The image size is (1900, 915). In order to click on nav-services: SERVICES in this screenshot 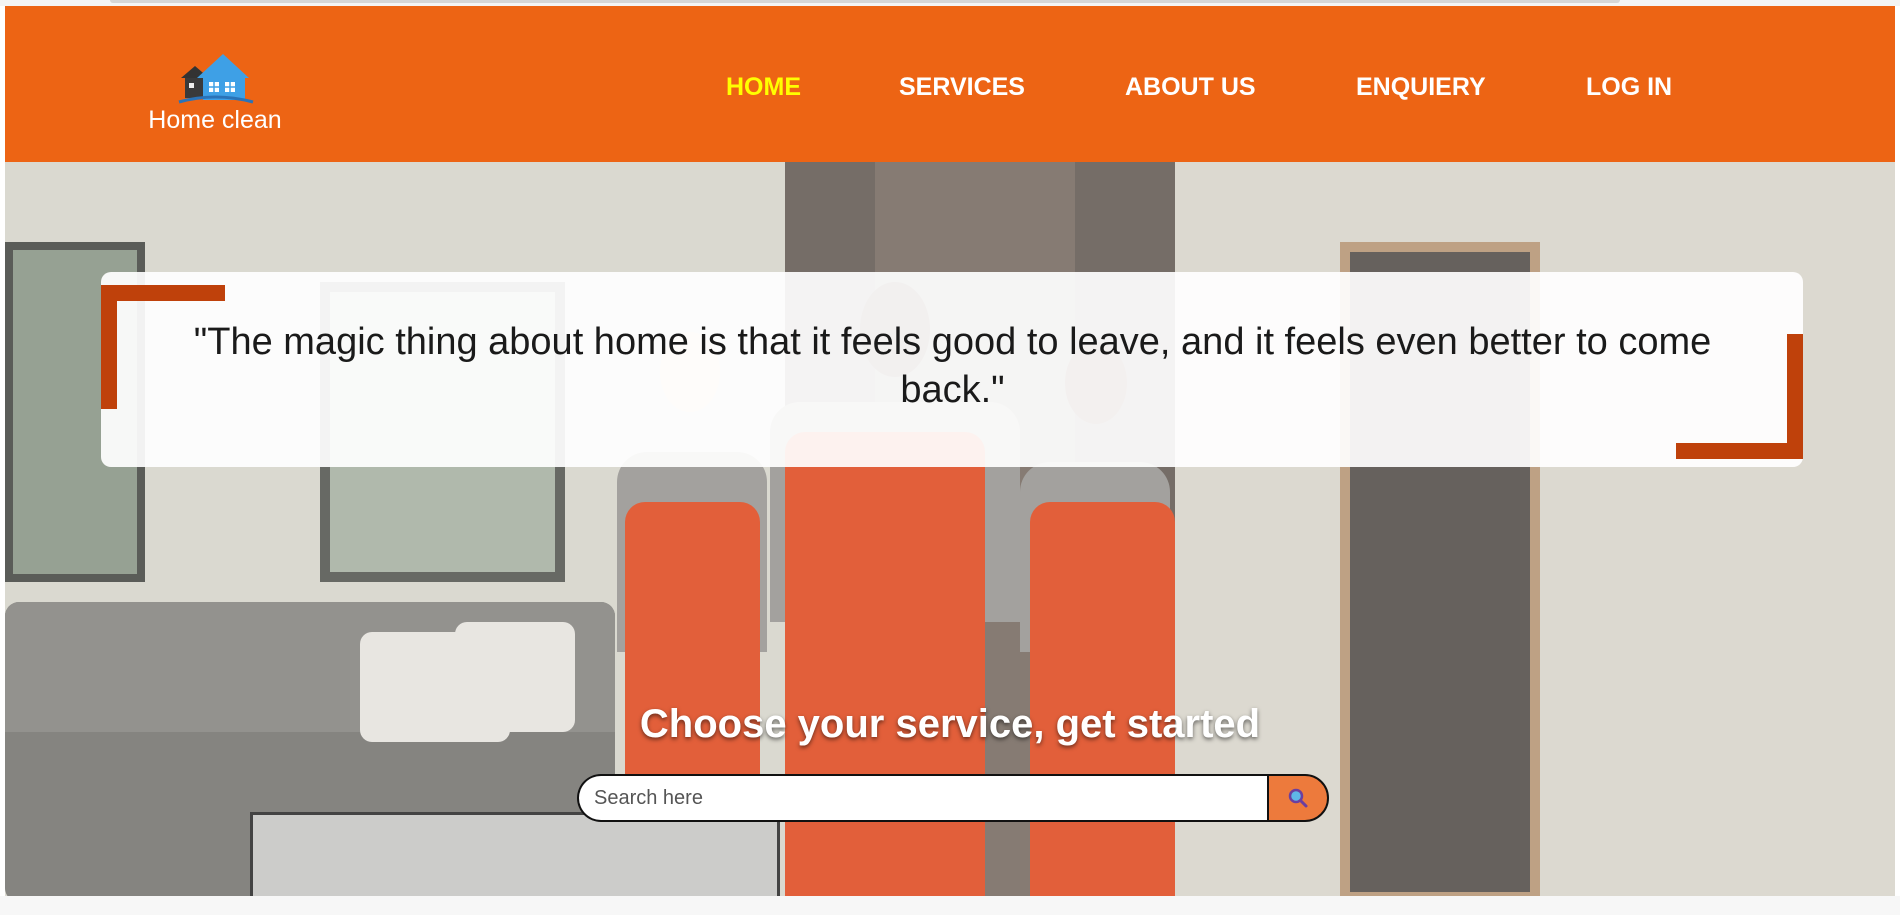, I will do `click(962, 87)`.